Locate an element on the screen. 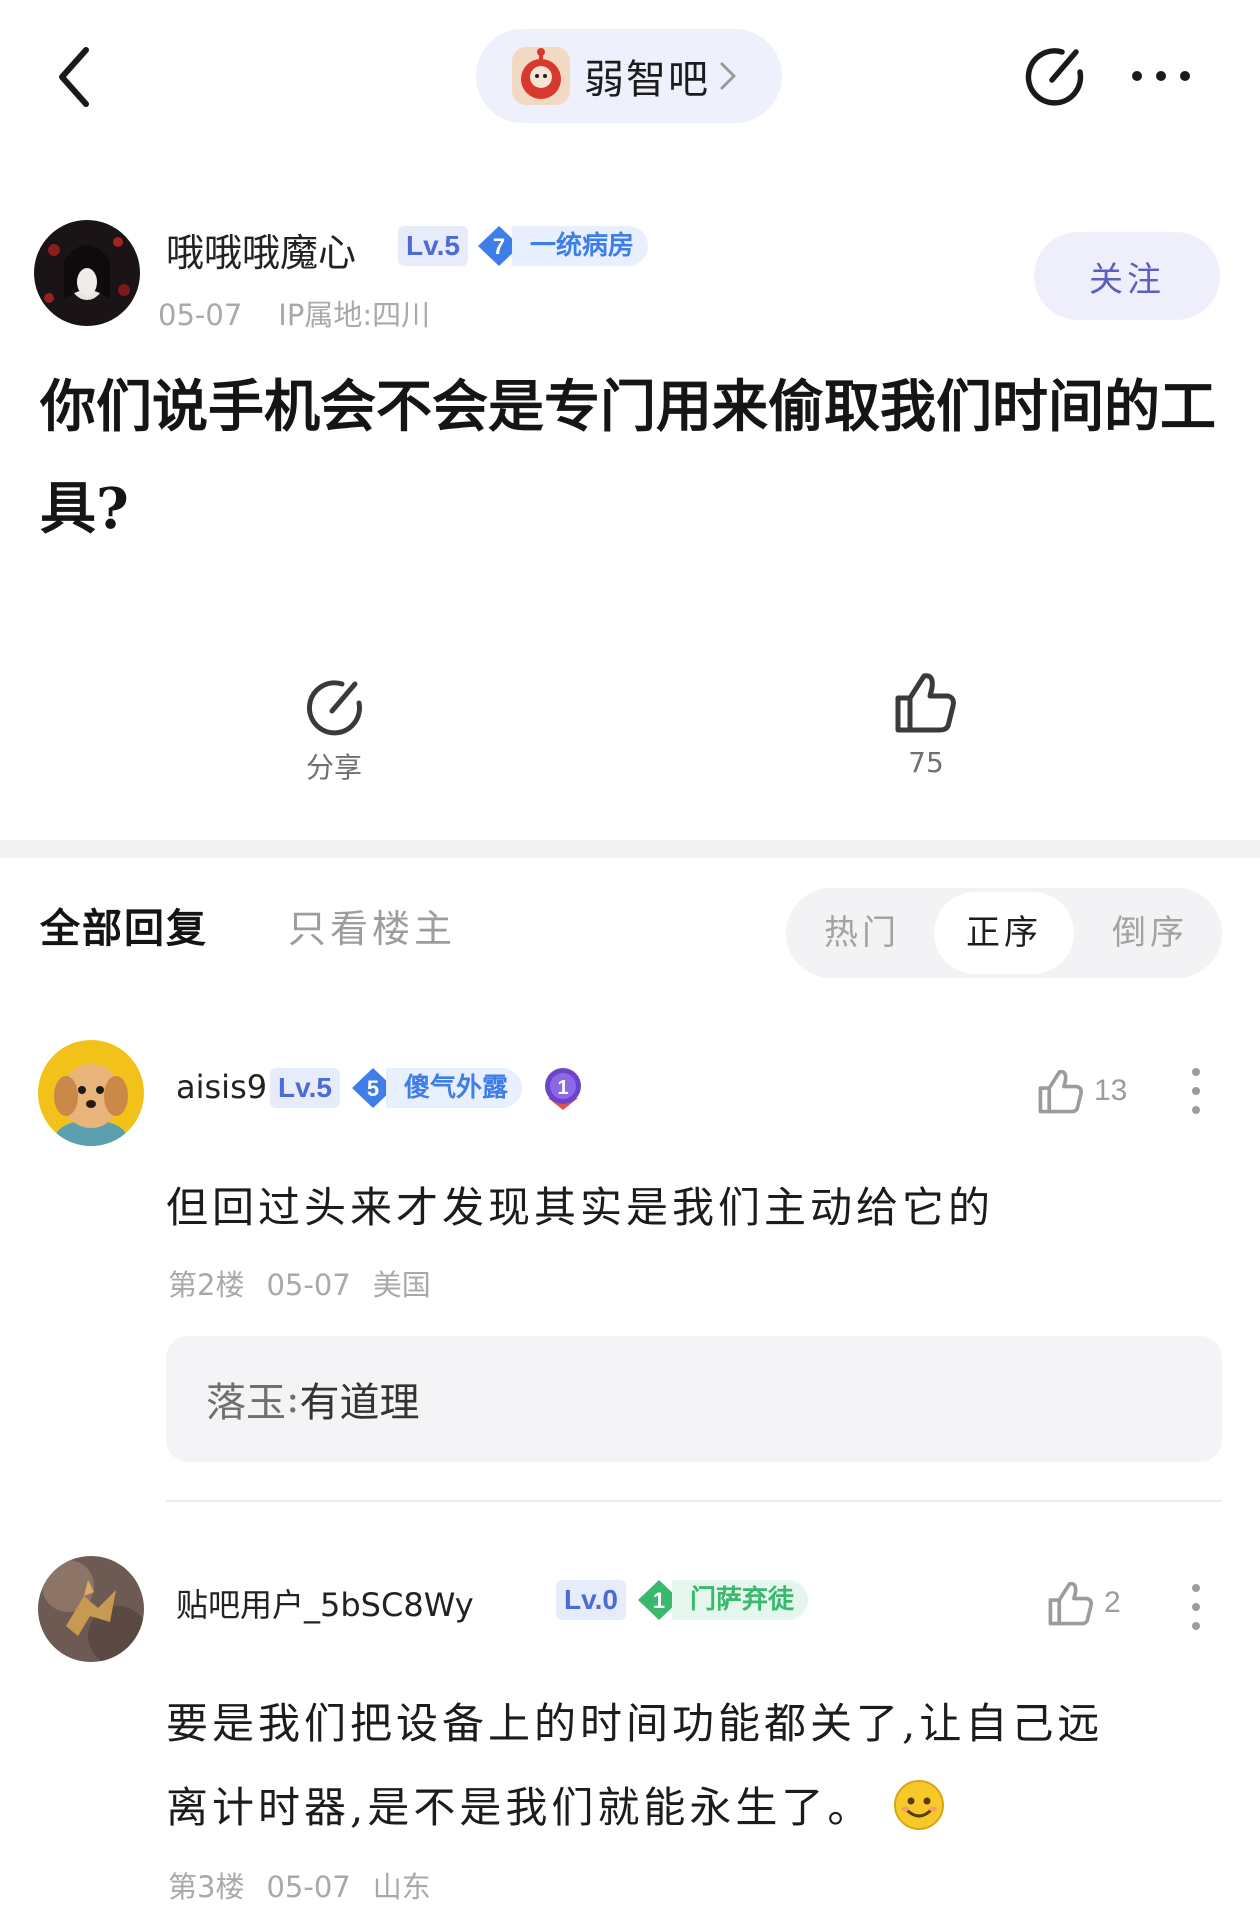 This screenshot has width=1260, height=1915. reply-username: aisis9 is located at coordinates (221, 1087).